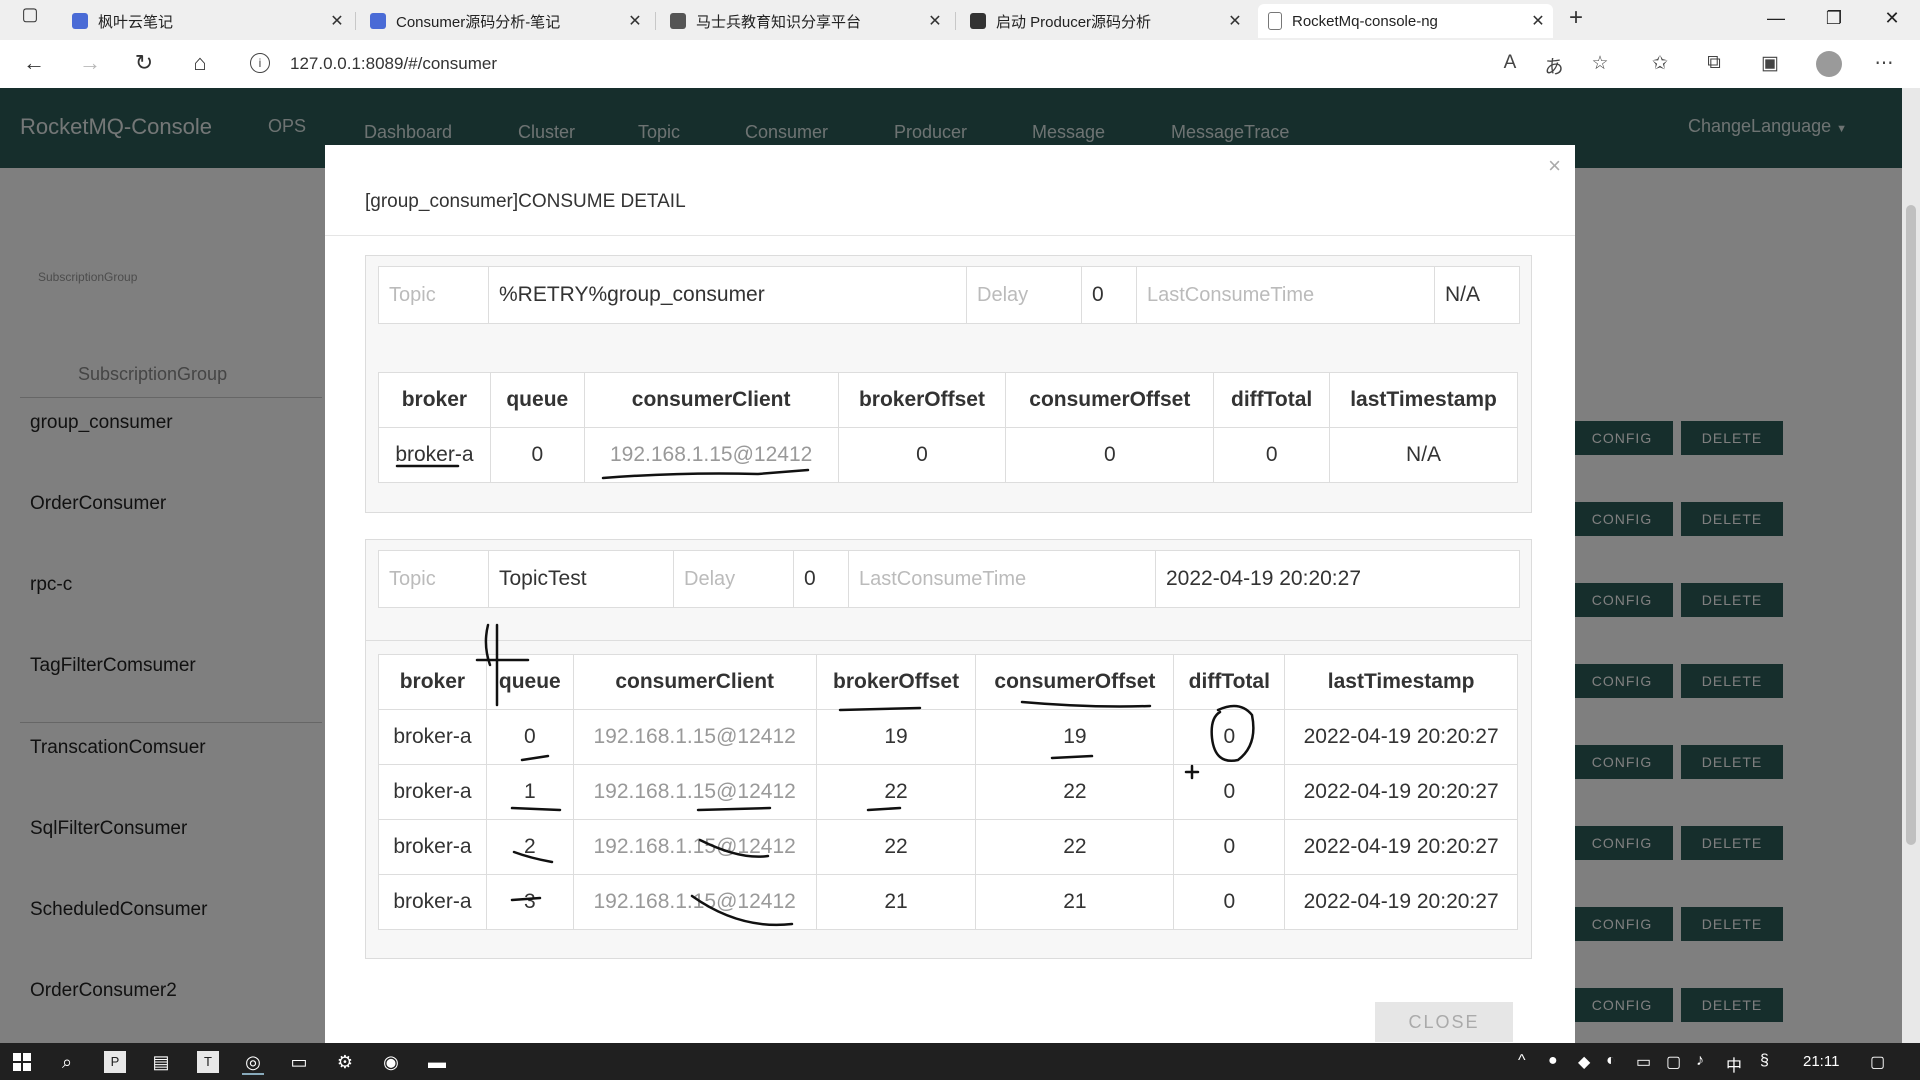 The height and width of the screenshot is (1080, 1920). What do you see at coordinates (1192, 772) in the screenshot?
I see `plus-cursor-icon` at bounding box center [1192, 772].